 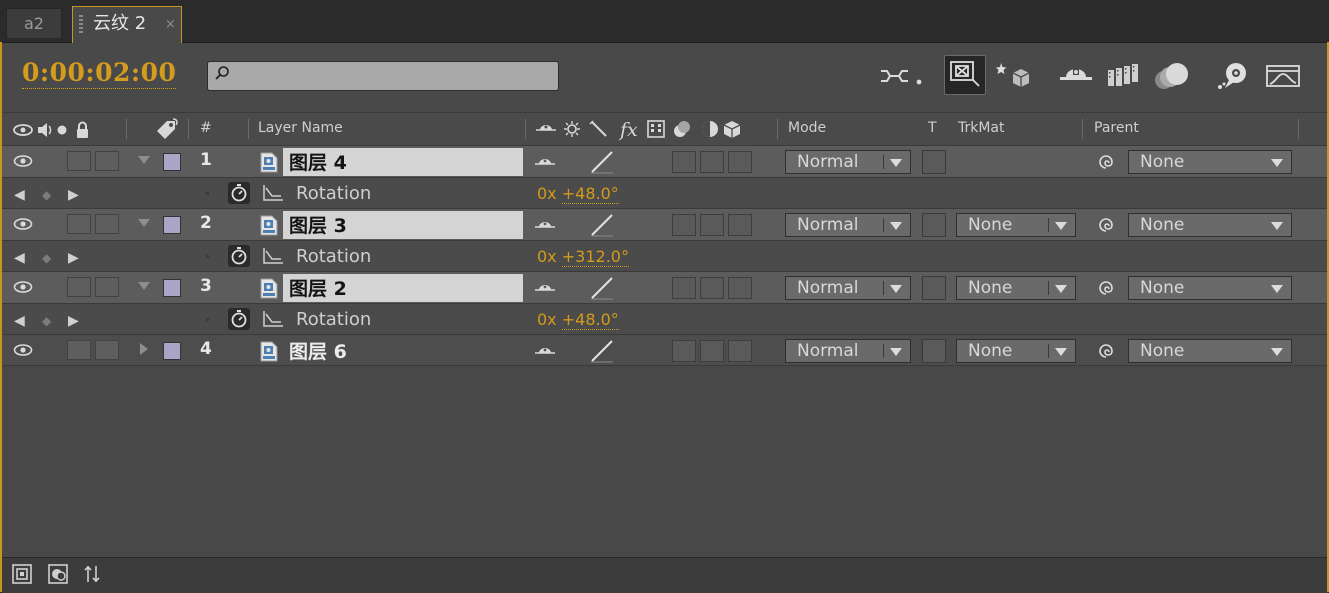 I want to click on layer-name: 图层 6, so click(x=318, y=350).